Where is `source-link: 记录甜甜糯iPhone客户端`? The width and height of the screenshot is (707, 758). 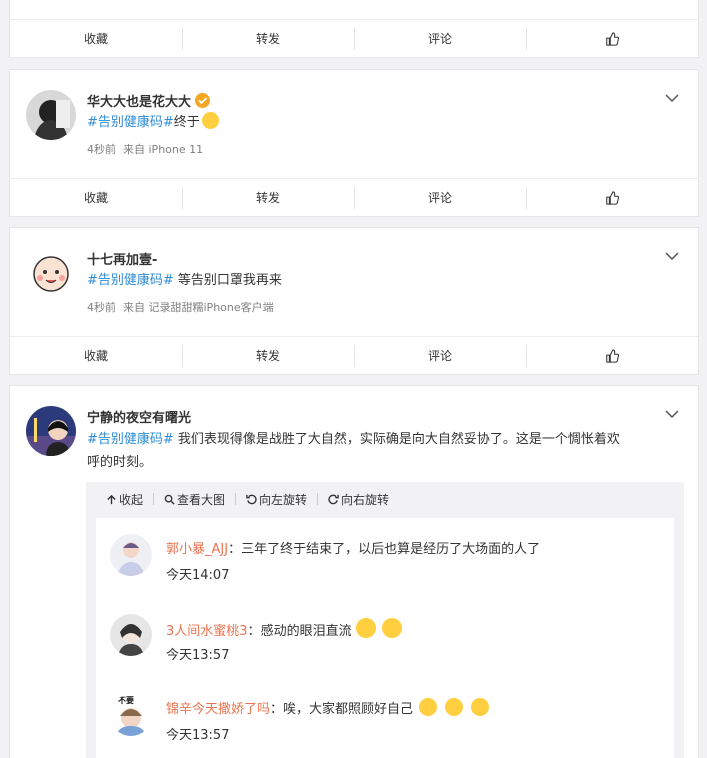
source-link: 记录甜甜糯iPhone客户端 is located at coordinates (211, 307).